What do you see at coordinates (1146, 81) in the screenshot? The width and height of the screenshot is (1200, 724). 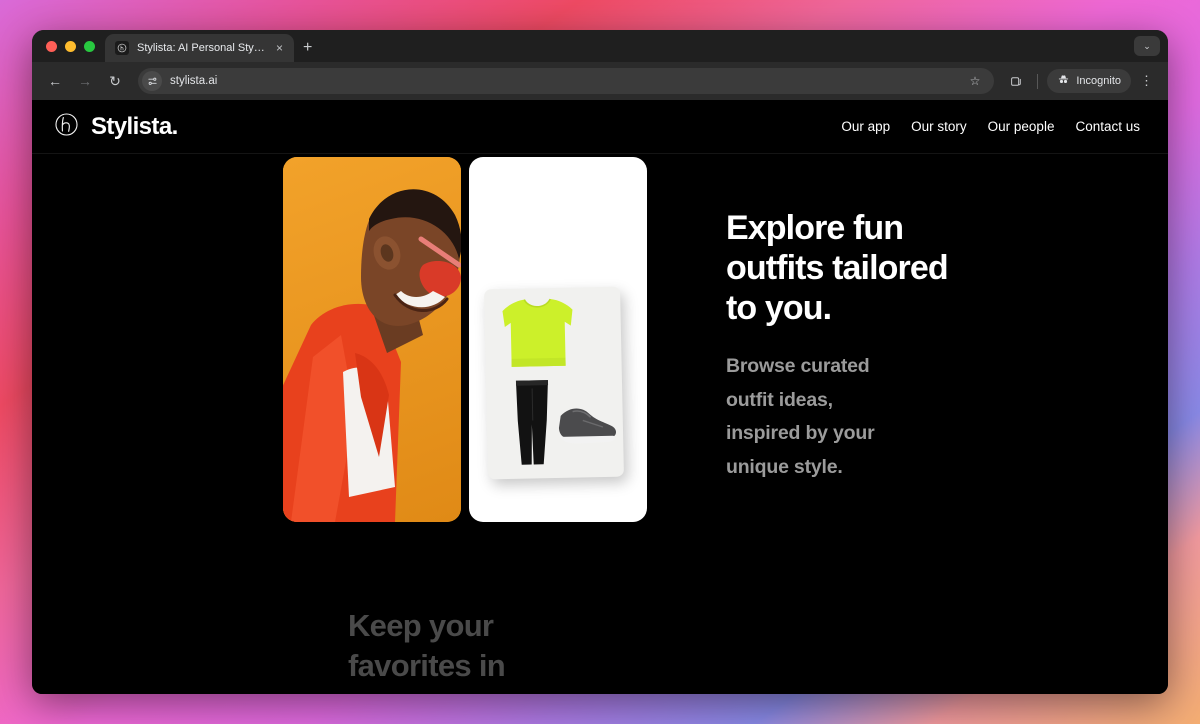 I see `browser-menu-button: ⋮` at bounding box center [1146, 81].